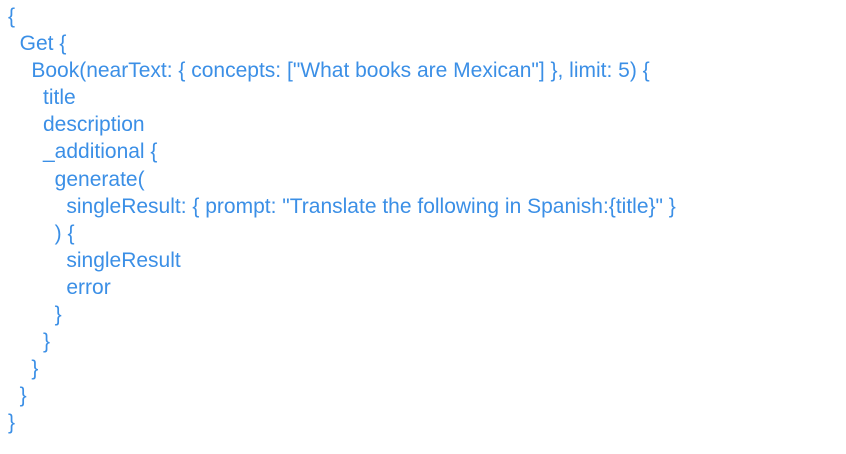  What do you see at coordinates (42, 98) in the screenshot?
I see `code-line: title` at bounding box center [42, 98].